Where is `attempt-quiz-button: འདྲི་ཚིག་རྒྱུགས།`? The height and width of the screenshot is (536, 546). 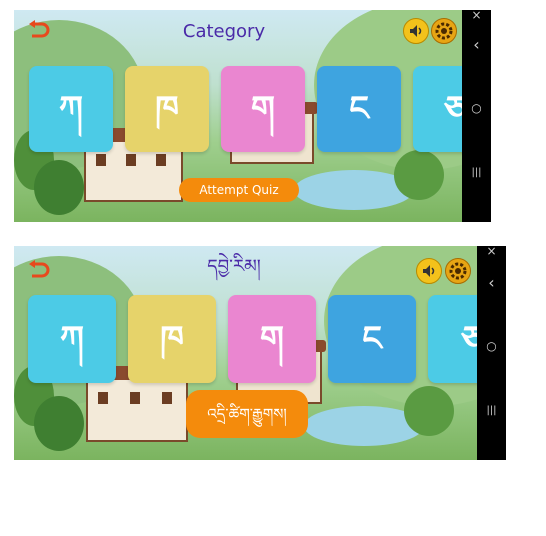 attempt-quiz-button: འདྲི་ཚིག་རྒྱུགས། is located at coordinates (247, 414).